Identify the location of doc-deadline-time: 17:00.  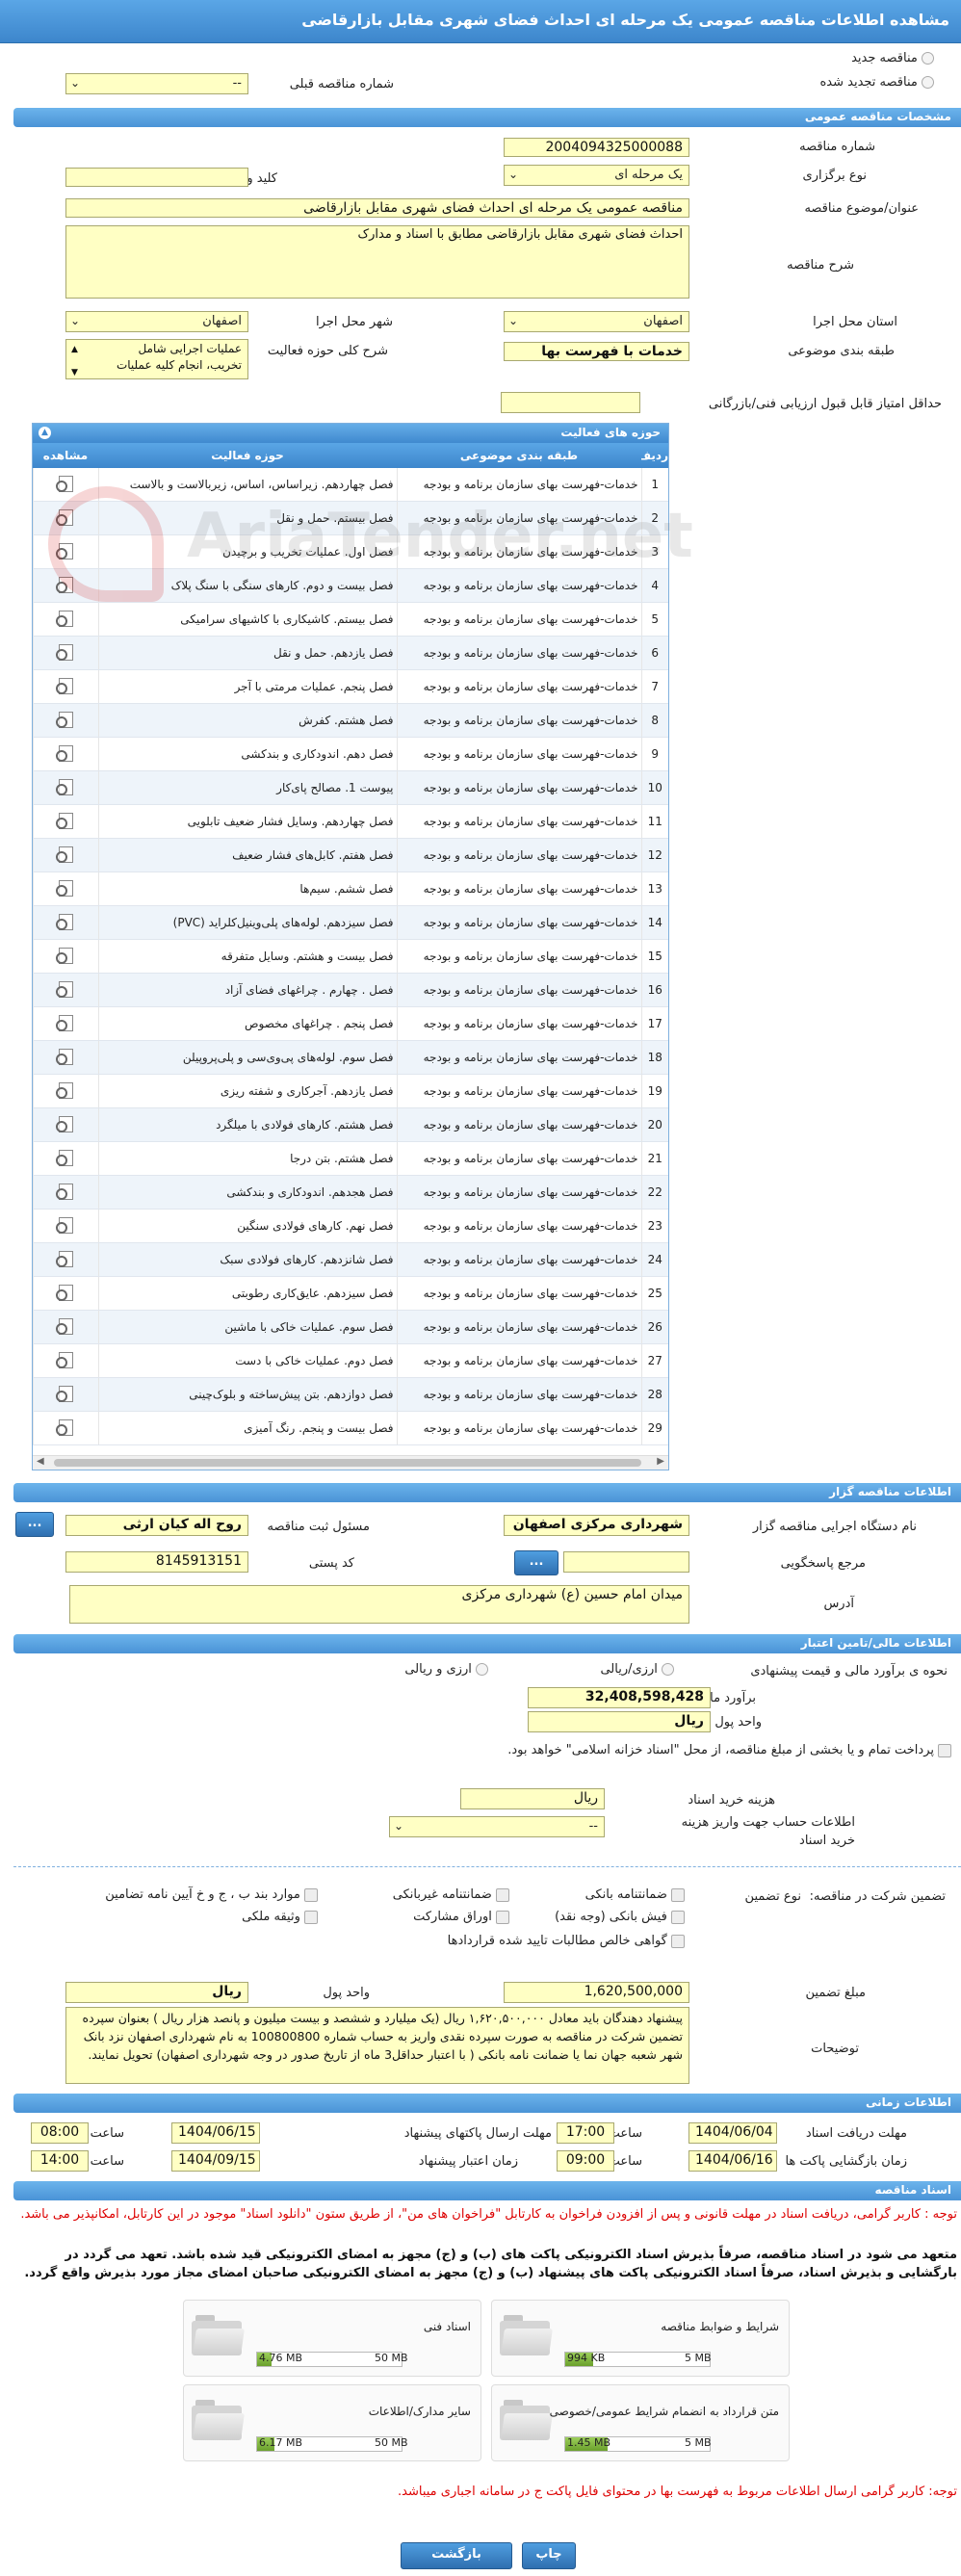
(585, 2133).